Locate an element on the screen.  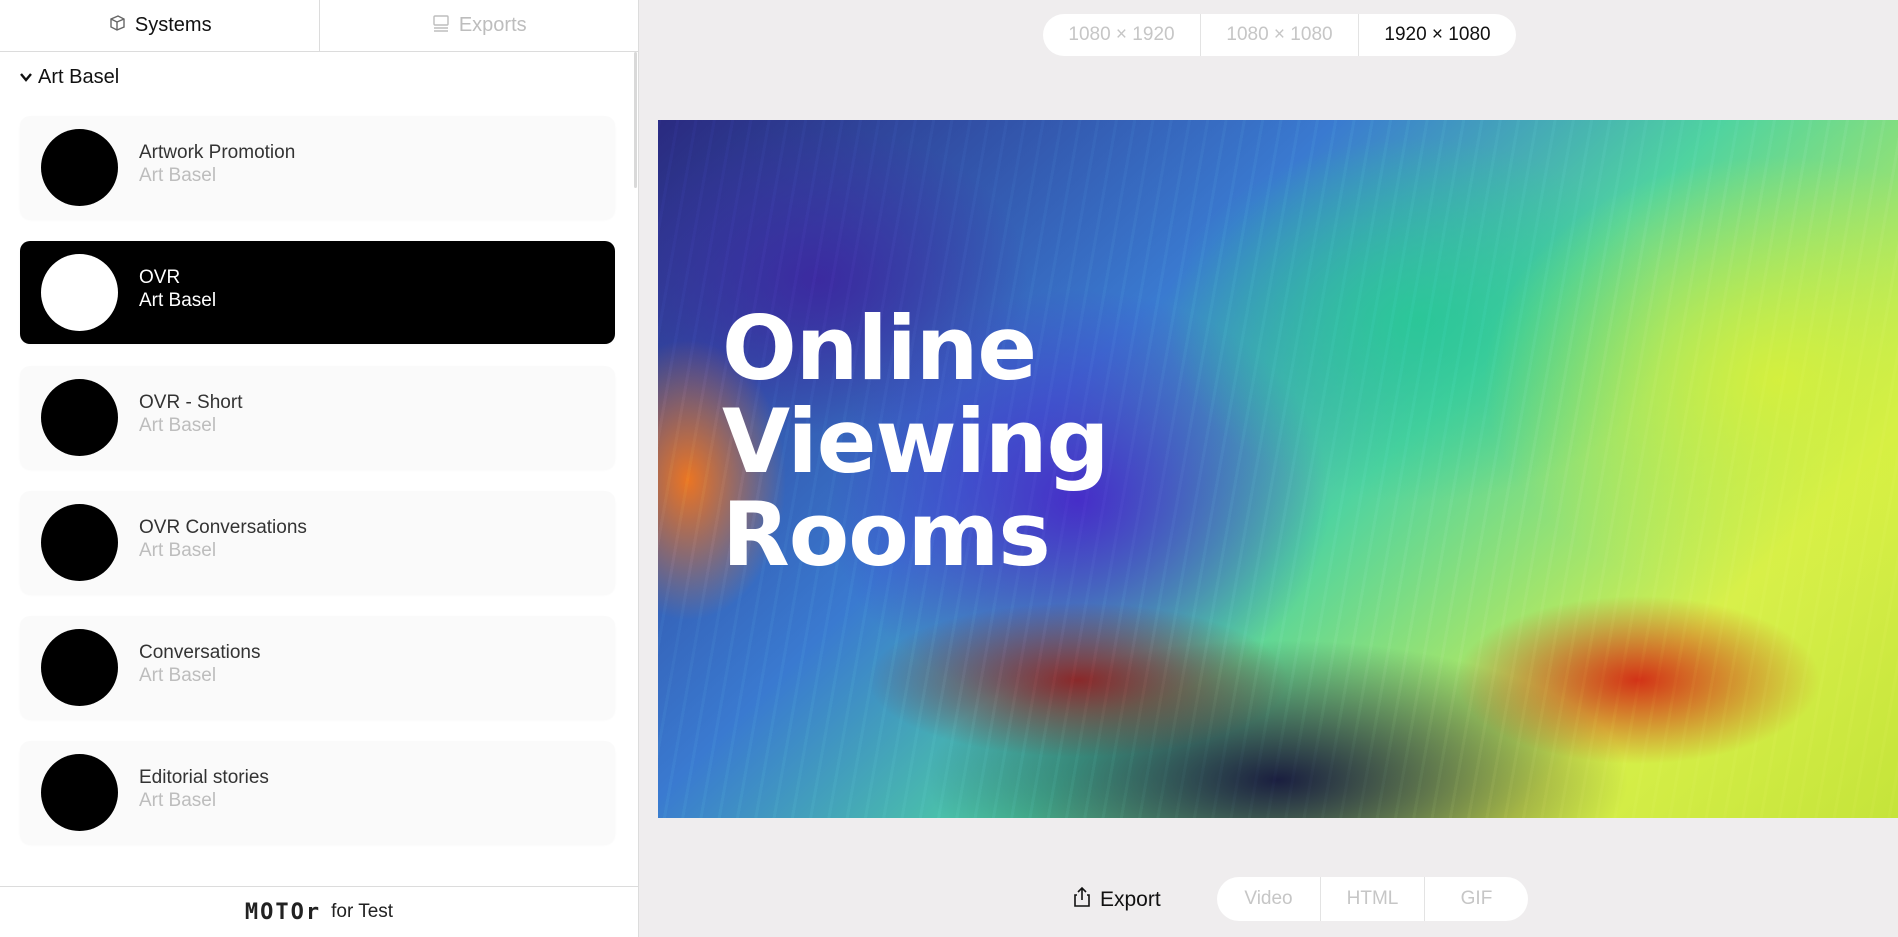
system-name: Conversations is located at coordinates (200, 652).